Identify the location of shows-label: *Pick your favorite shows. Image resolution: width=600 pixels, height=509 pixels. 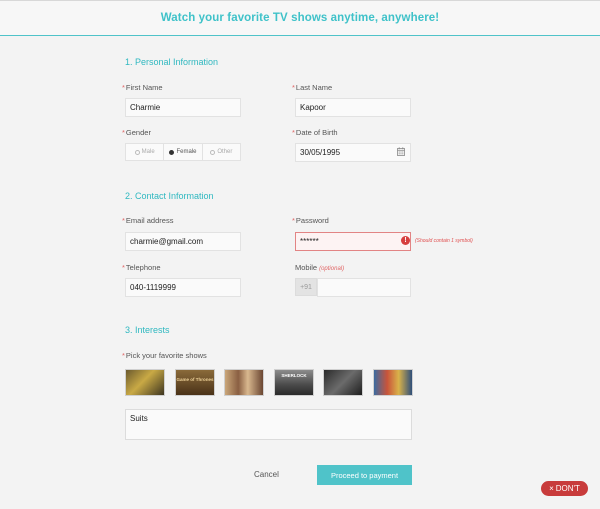
(164, 355).